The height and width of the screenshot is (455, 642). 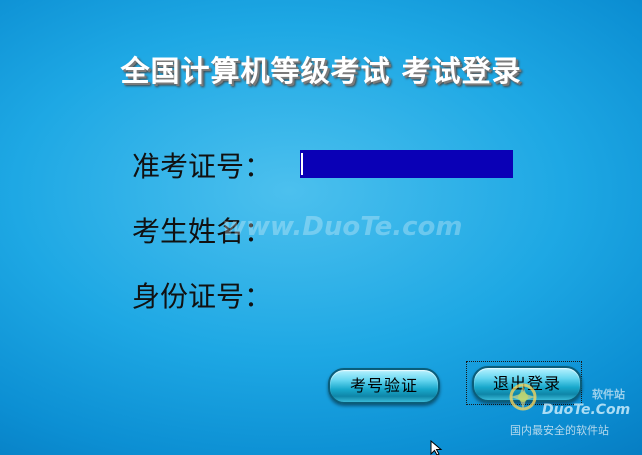 What do you see at coordinates (202, 296) in the screenshot?
I see `id-card-label: 身份证号：` at bounding box center [202, 296].